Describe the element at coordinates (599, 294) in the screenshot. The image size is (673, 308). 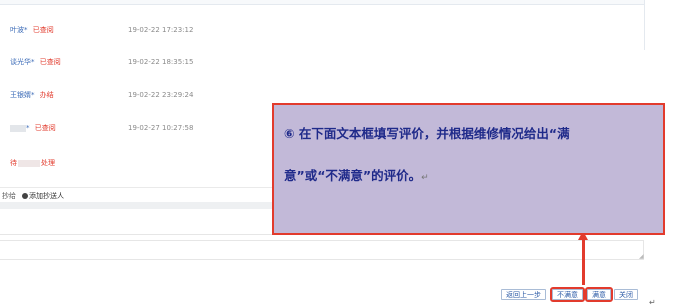
I see `satisfied-button: 满意` at that location.